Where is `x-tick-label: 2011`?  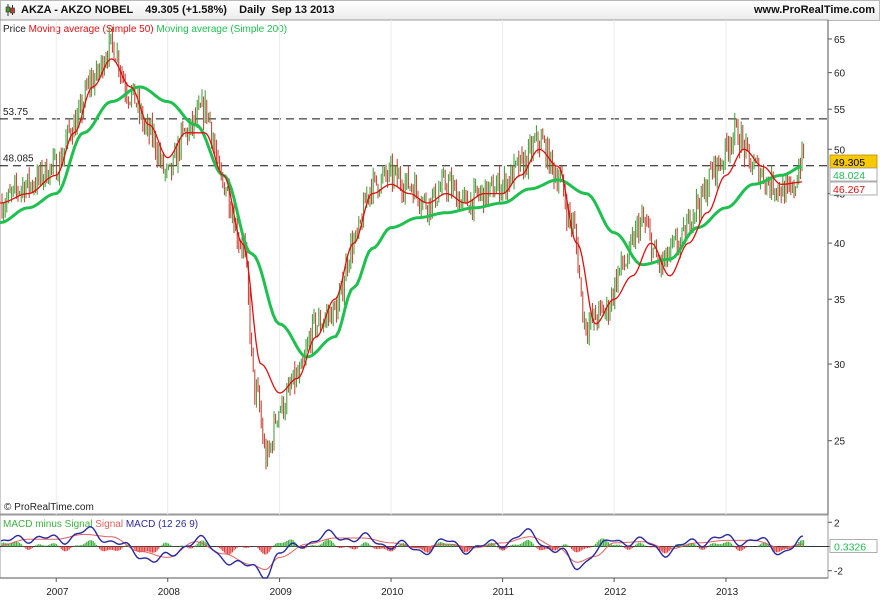
x-tick-label: 2011 is located at coordinates (504, 592).